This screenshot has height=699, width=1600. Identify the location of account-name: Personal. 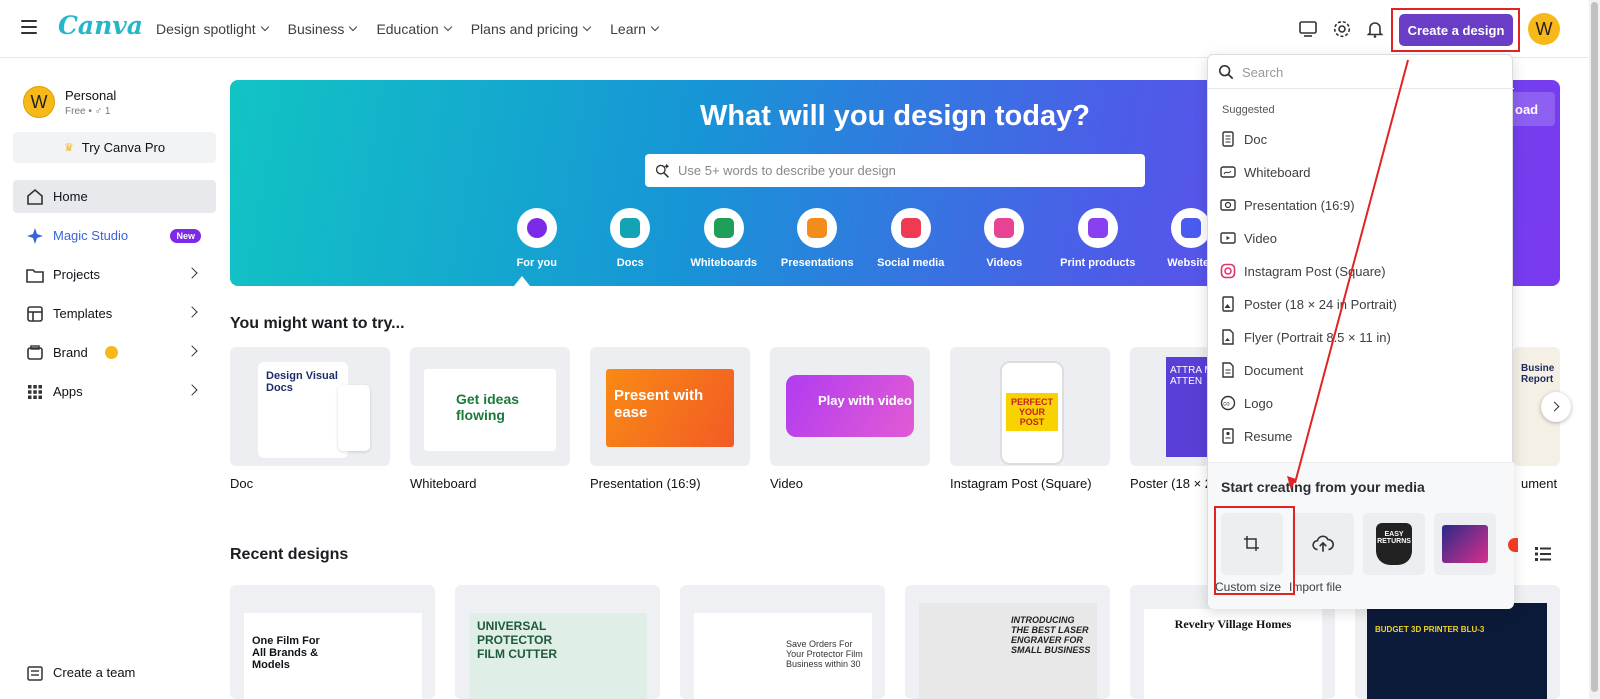
(91, 95).